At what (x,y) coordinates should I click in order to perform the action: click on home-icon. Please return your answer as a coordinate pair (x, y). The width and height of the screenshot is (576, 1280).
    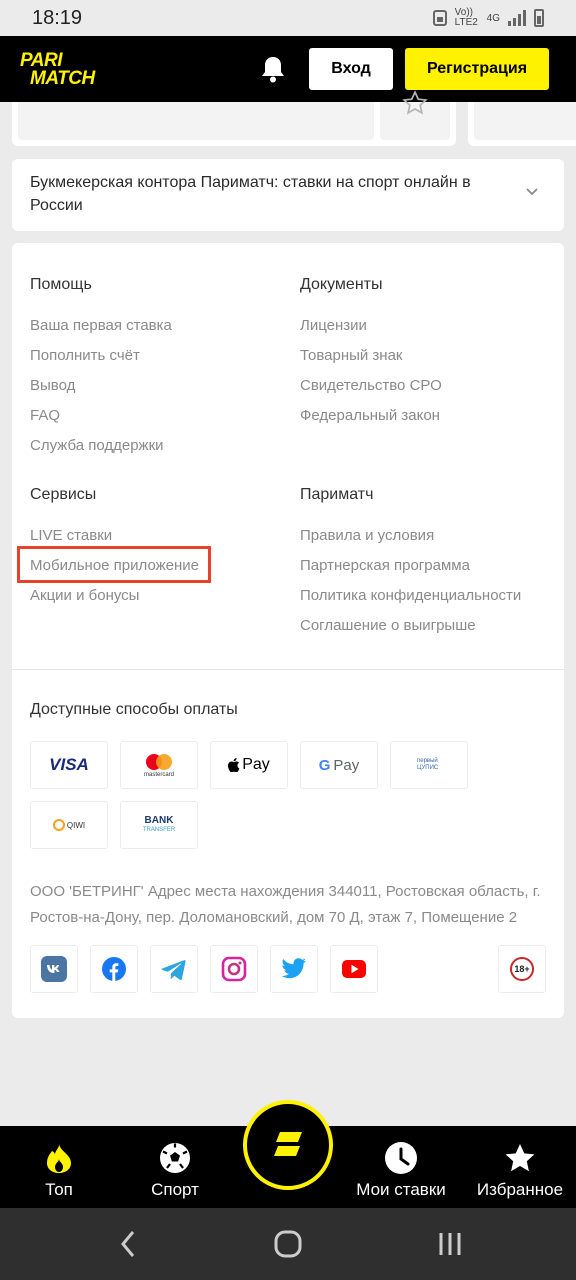
    Looking at the image, I should click on (288, 1244).